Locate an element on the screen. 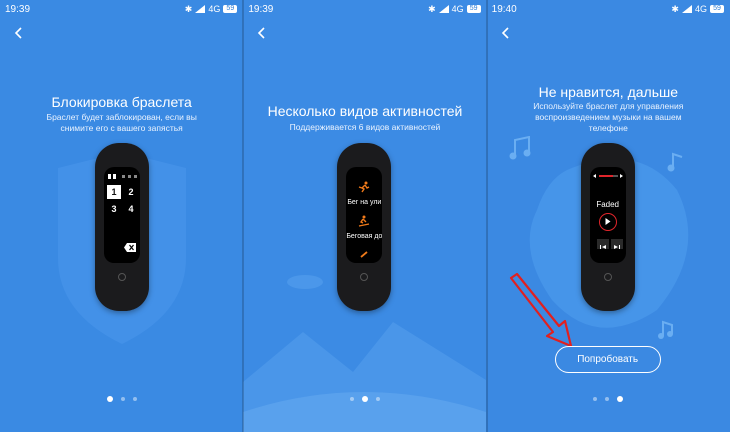 This screenshot has height=432, width=730. volume-bar-icon is located at coordinates (607, 176).